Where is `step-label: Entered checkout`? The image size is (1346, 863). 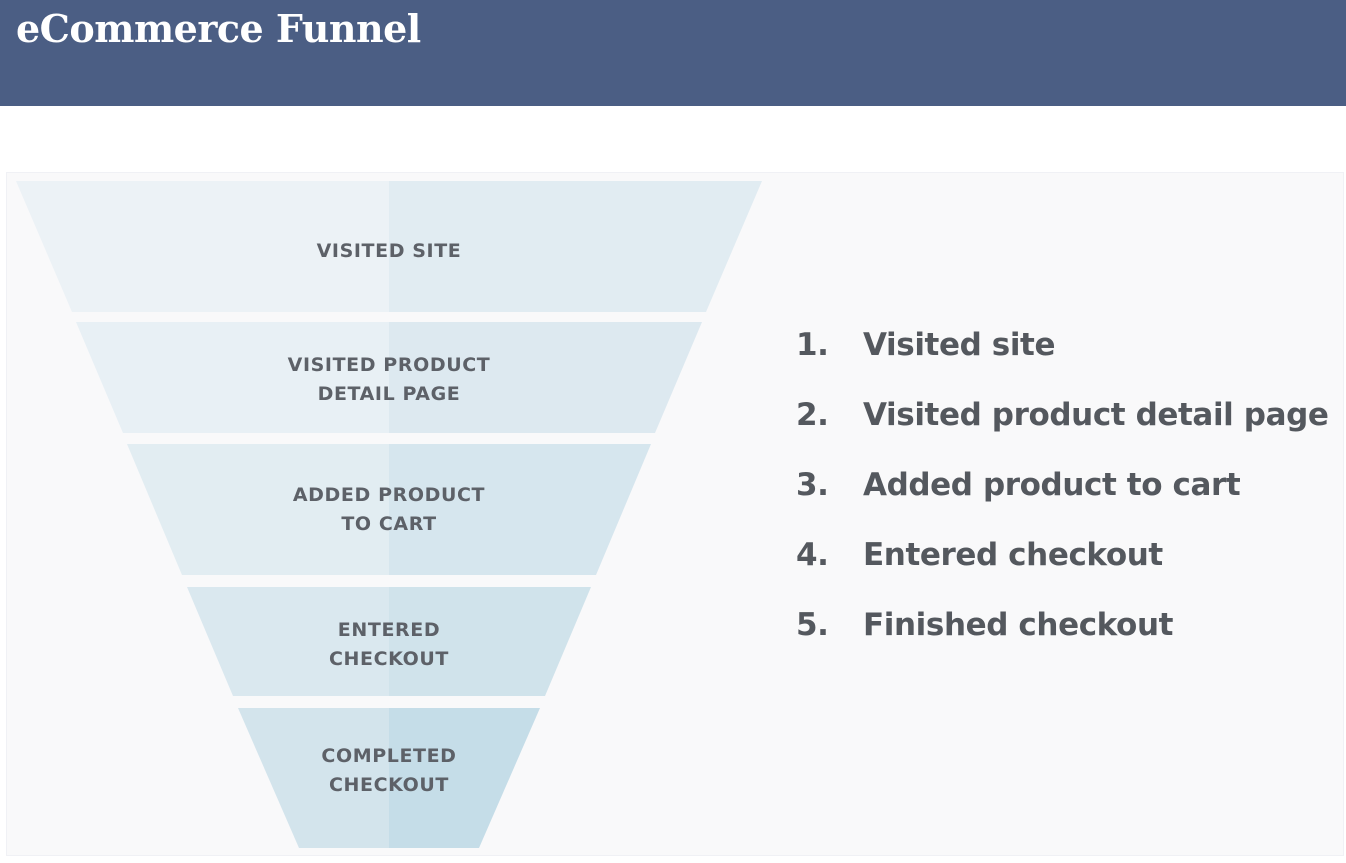 step-label: Entered checkout is located at coordinates (1013, 555).